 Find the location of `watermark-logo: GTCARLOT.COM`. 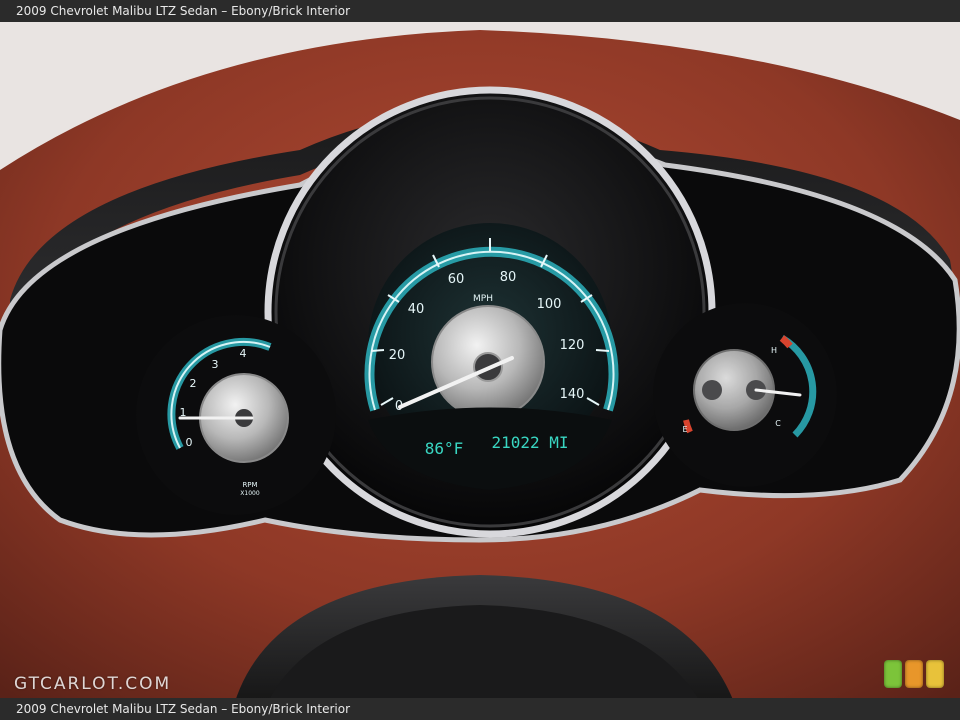

watermark-logo: GTCARLOT.COM is located at coordinates (93, 684).